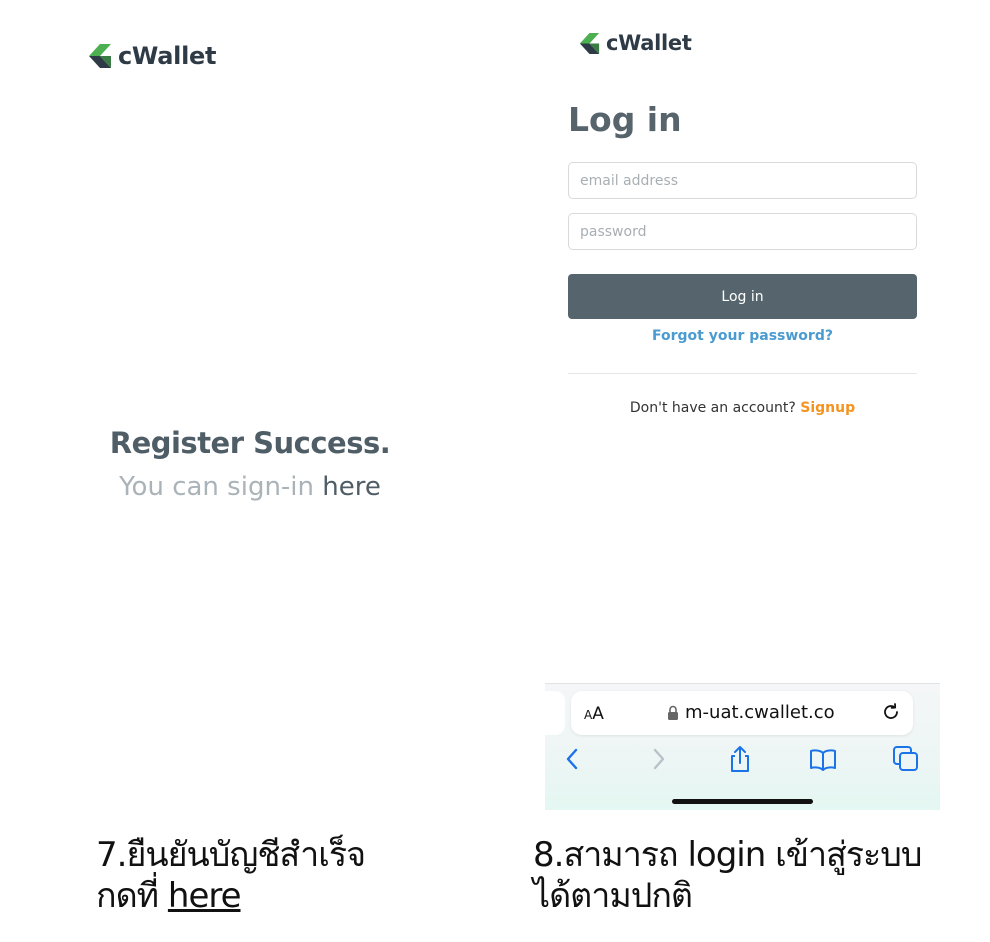  I want to click on sign-in-message: You can sign-in here, so click(250, 487).